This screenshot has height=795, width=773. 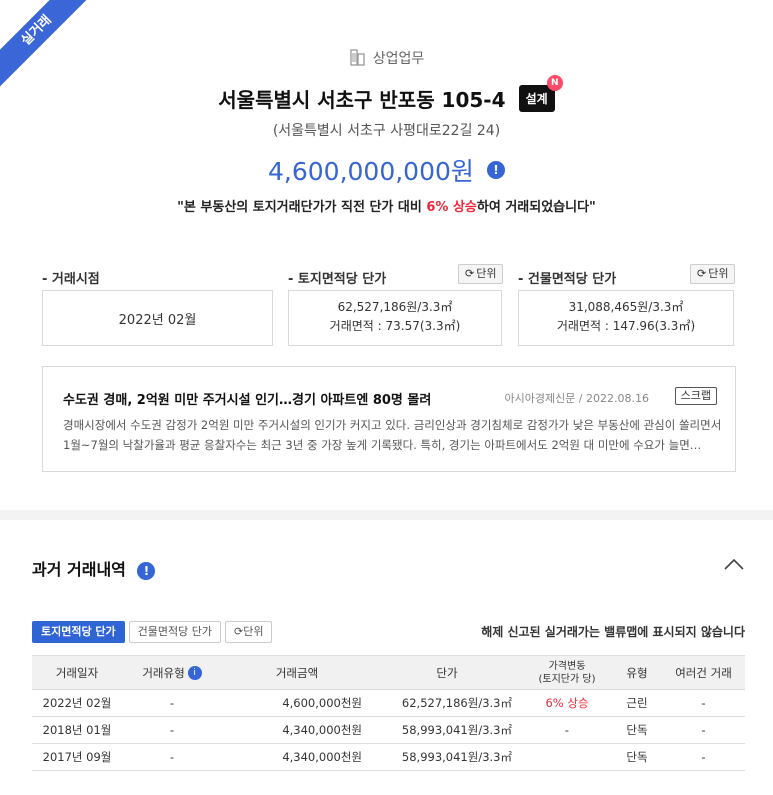 I want to click on col-kind: 유형, so click(x=637, y=672).